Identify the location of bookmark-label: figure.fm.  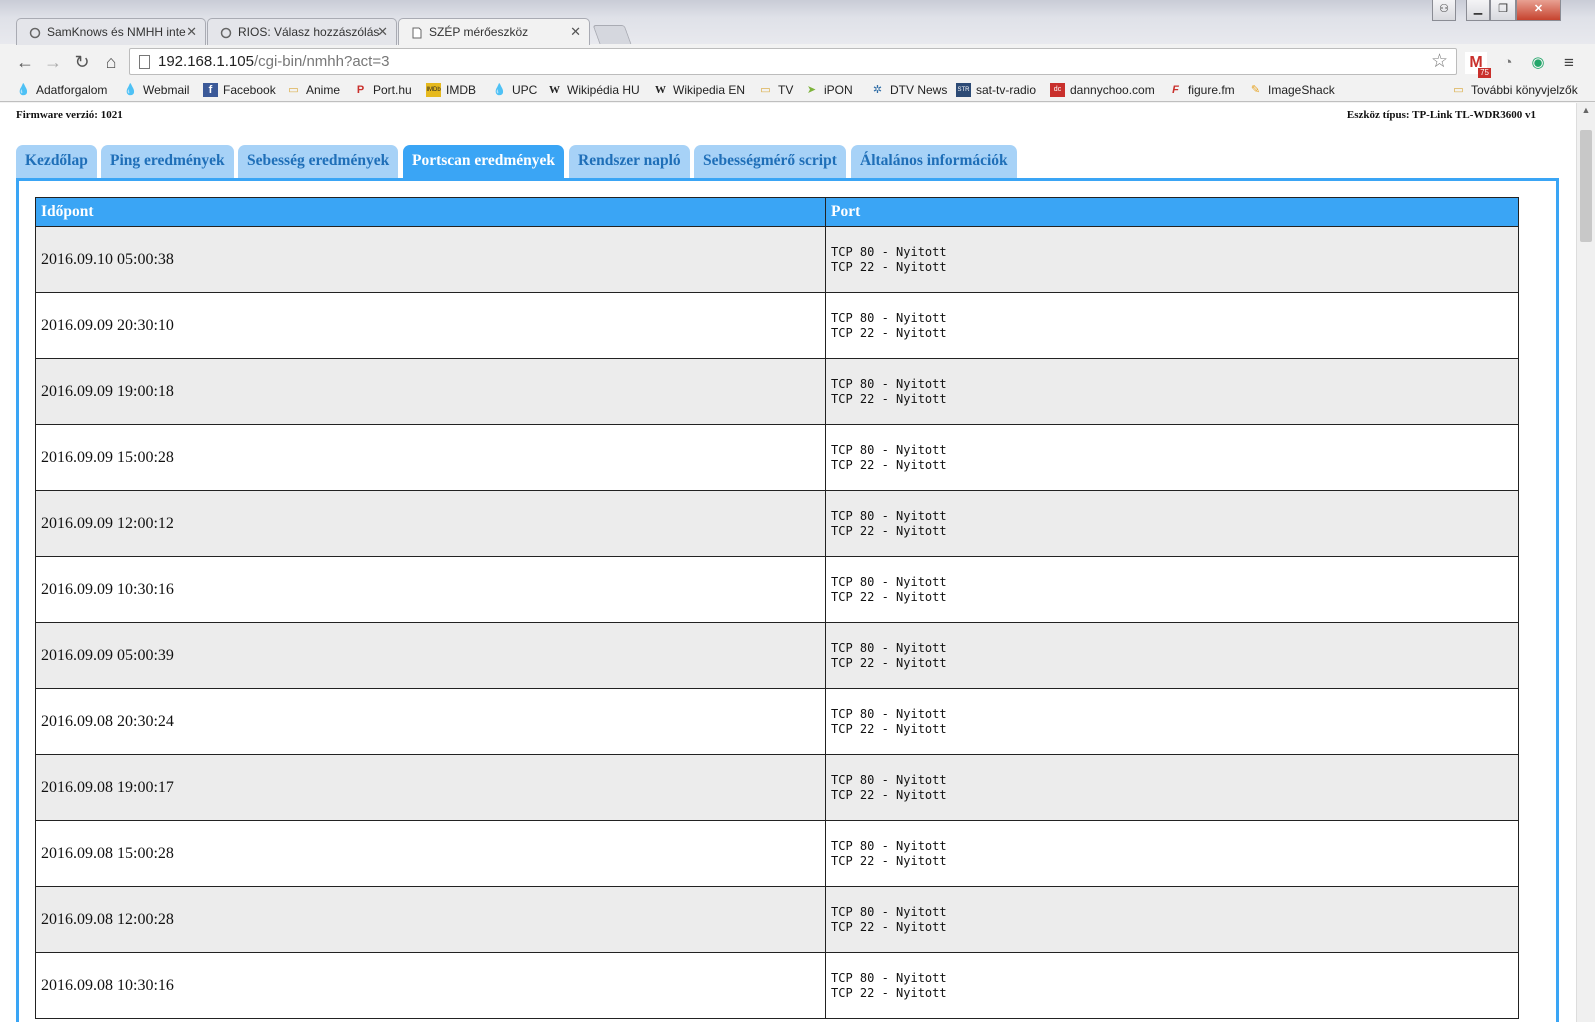
(1211, 90).